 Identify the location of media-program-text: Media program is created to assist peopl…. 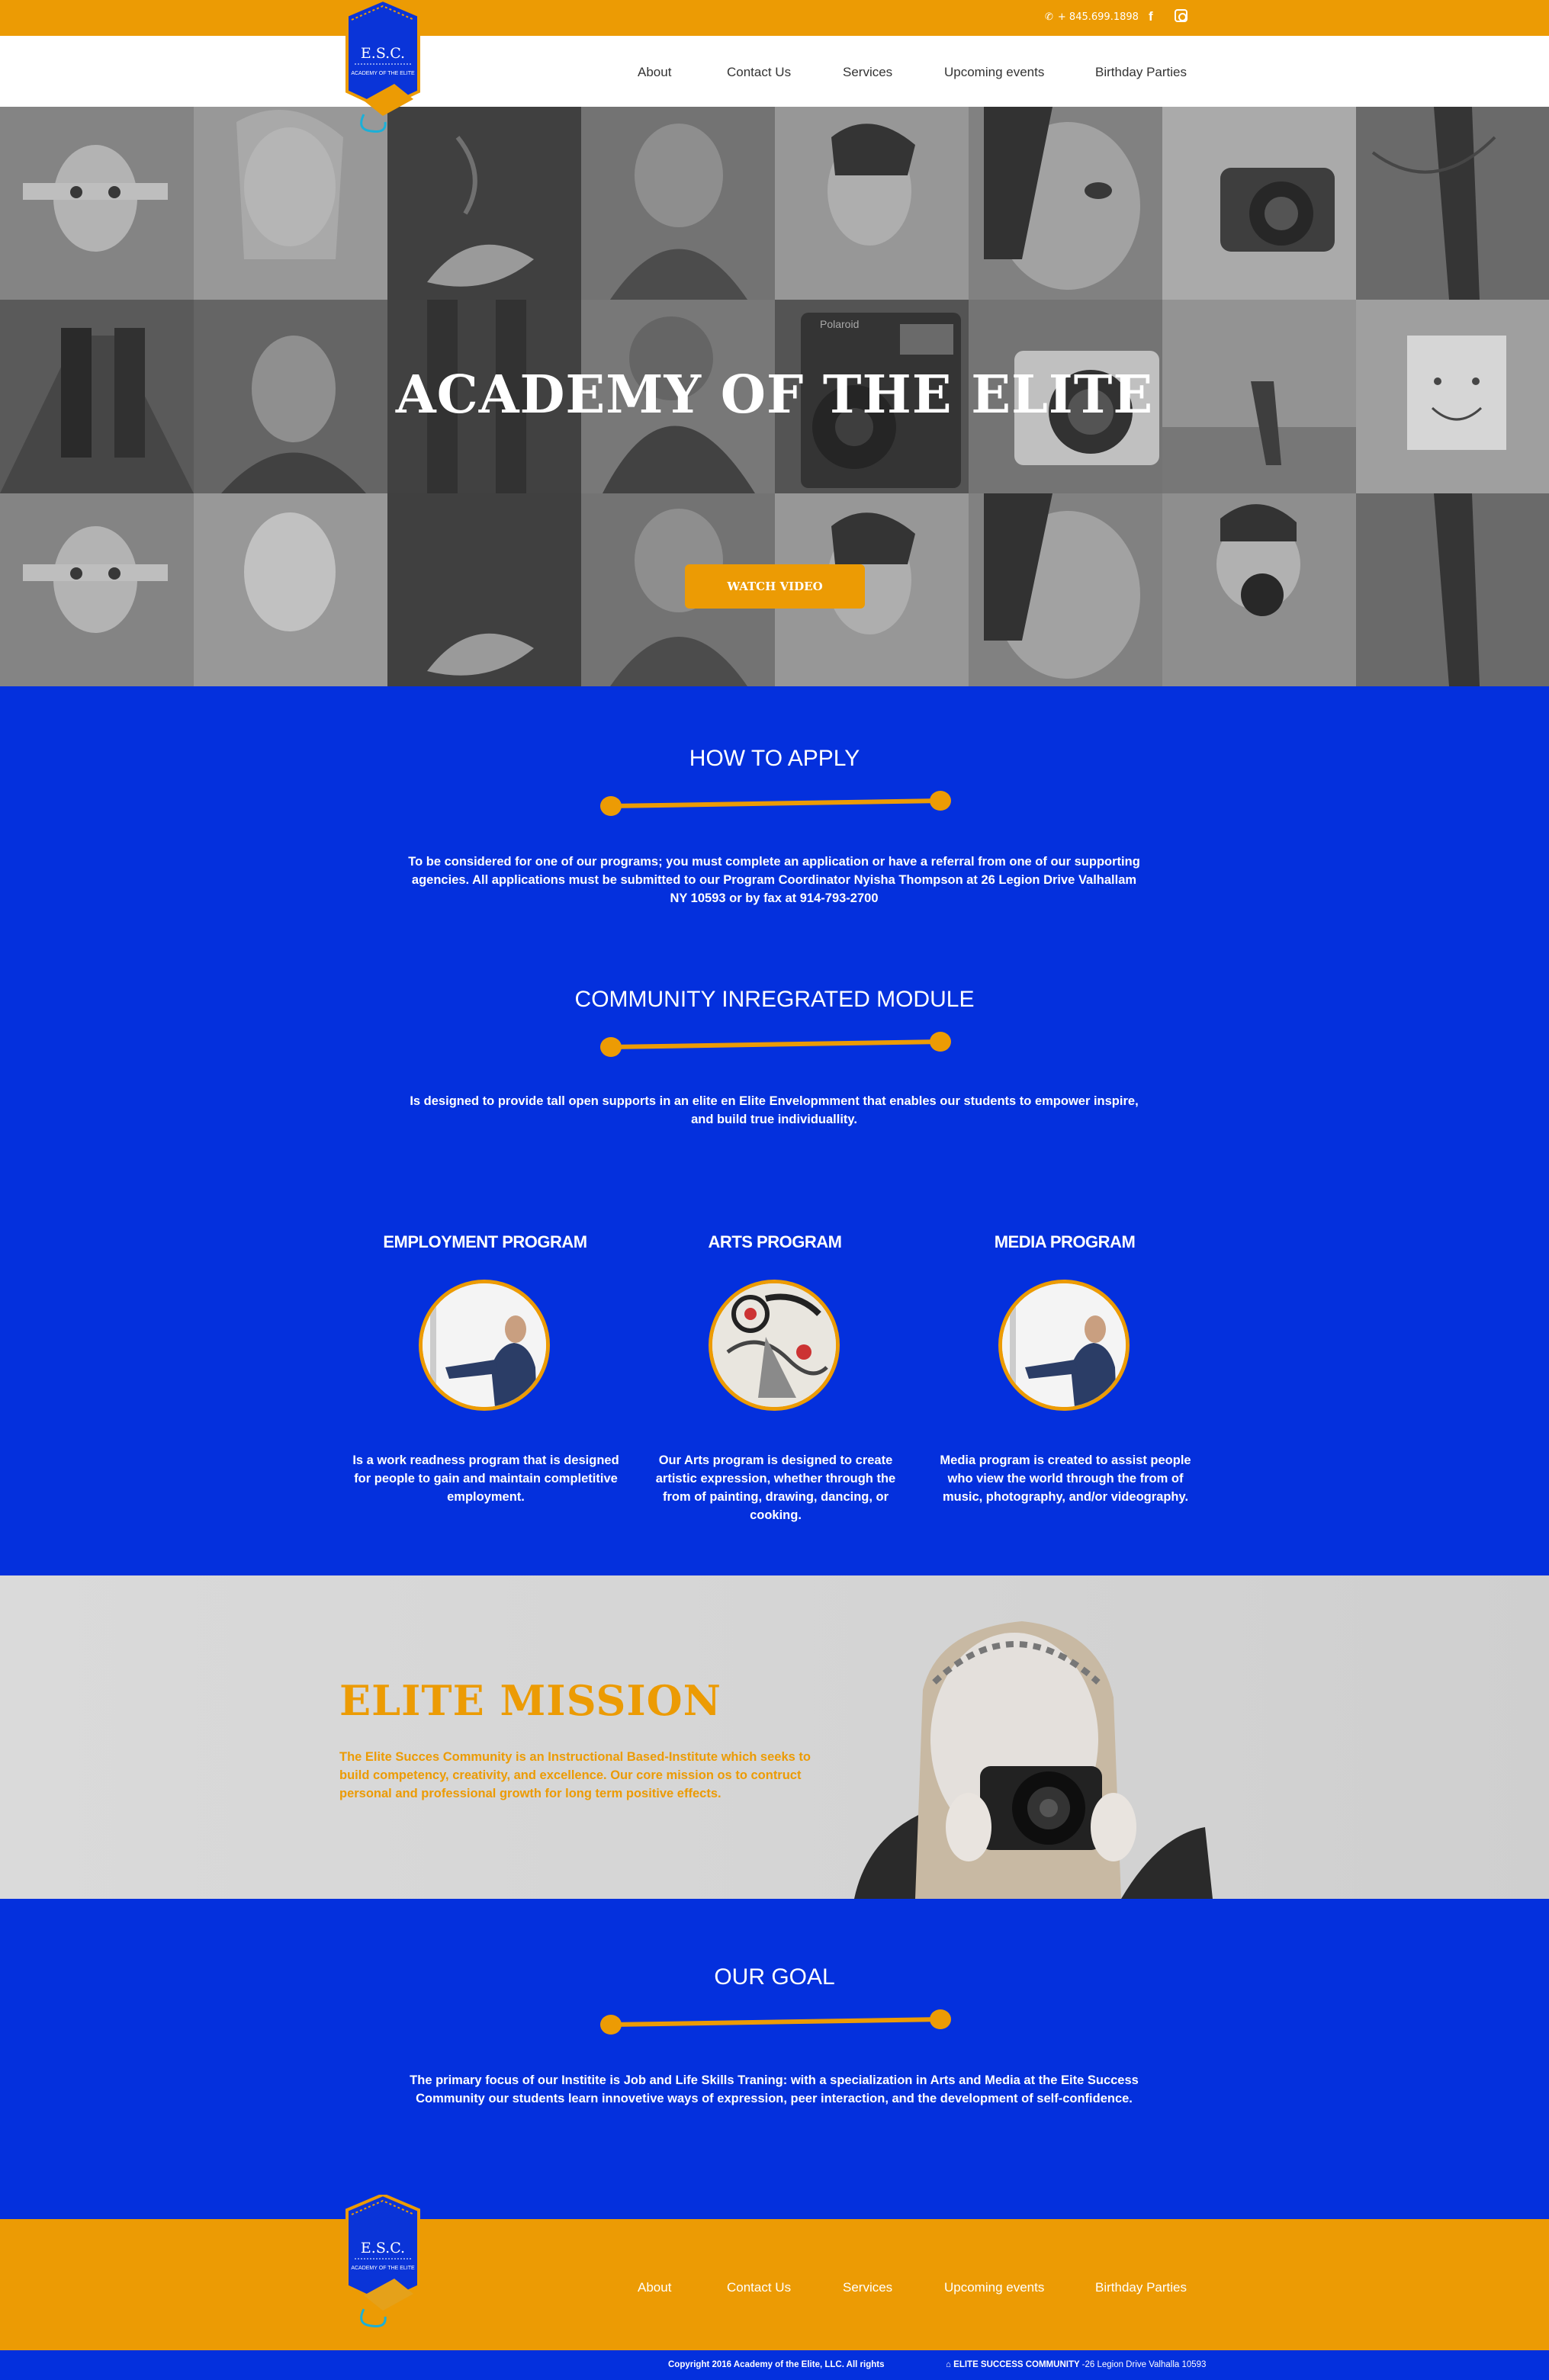
(1065, 1478).